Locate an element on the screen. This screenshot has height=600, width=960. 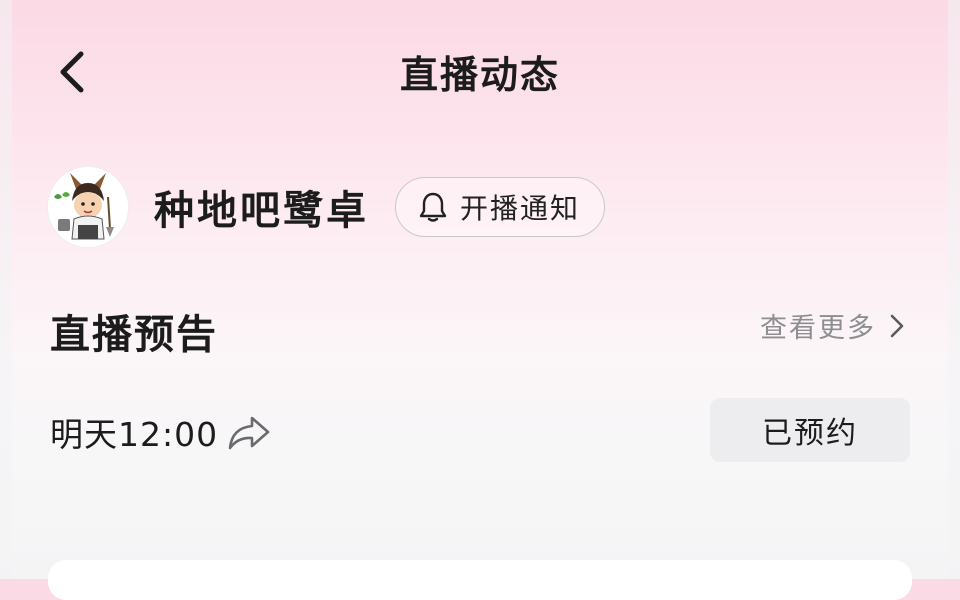
streamer-name: 种地吧鹭卓 is located at coordinates (261, 207).